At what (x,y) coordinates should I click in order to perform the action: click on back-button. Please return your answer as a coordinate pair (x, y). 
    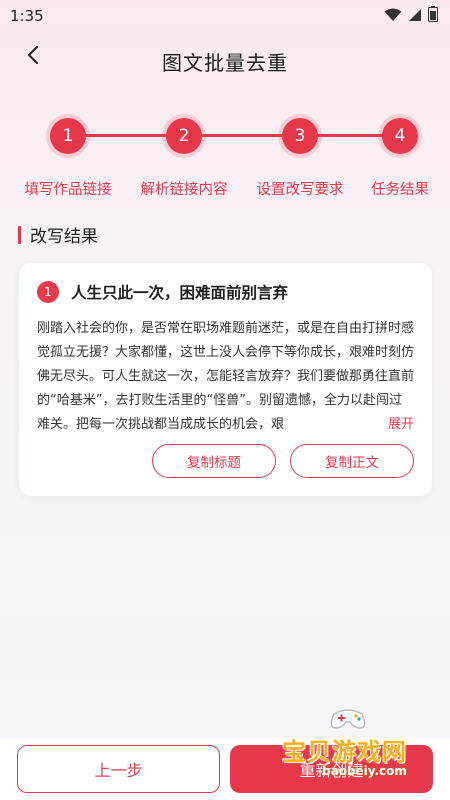
    Looking at the image, I should click on (33, 57).